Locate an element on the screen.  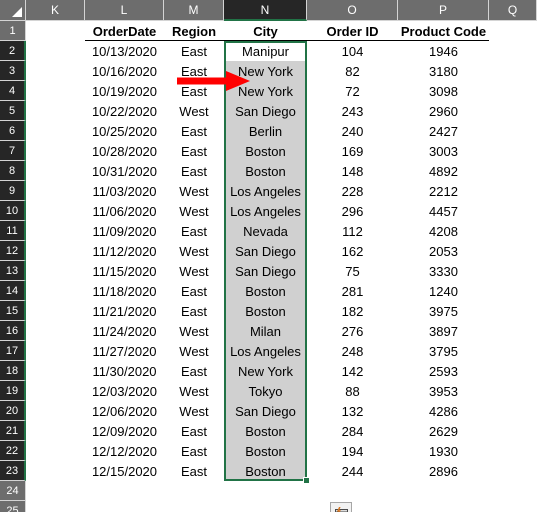
cell-order-date-12: 11/12/2020 is located at coordinates (124, 251).